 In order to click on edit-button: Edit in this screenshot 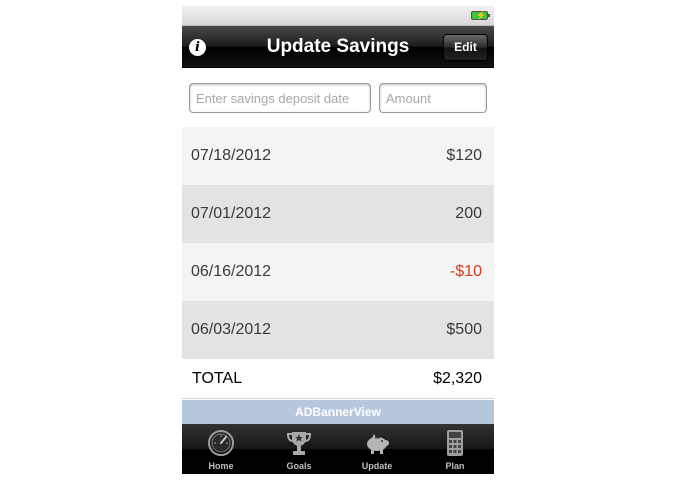, I will do `click(465, 47)`.